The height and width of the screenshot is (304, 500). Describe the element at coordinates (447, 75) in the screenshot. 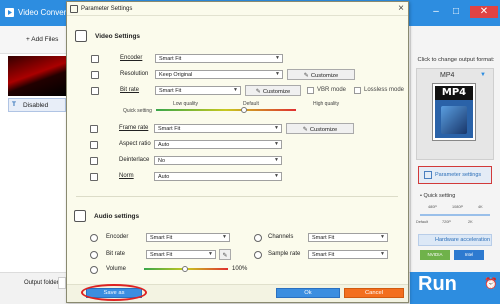

I see `output-format-value: MP4` at that location.